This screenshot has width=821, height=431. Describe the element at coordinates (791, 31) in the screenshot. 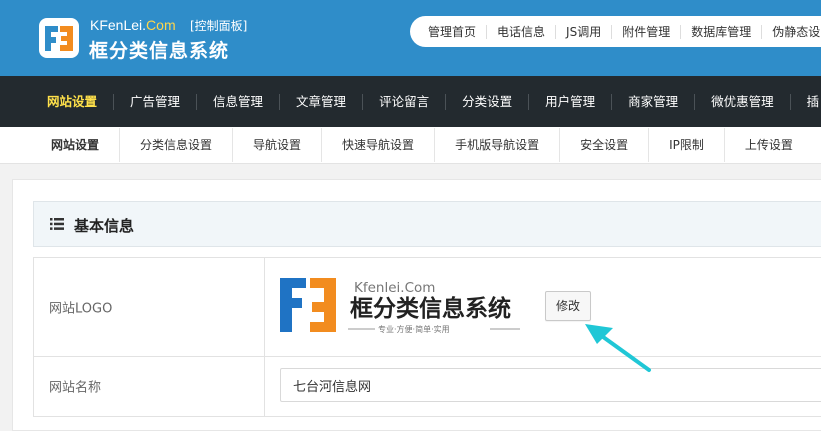

I see `top-nav-item-rewrite: 伪静态设` at that location.